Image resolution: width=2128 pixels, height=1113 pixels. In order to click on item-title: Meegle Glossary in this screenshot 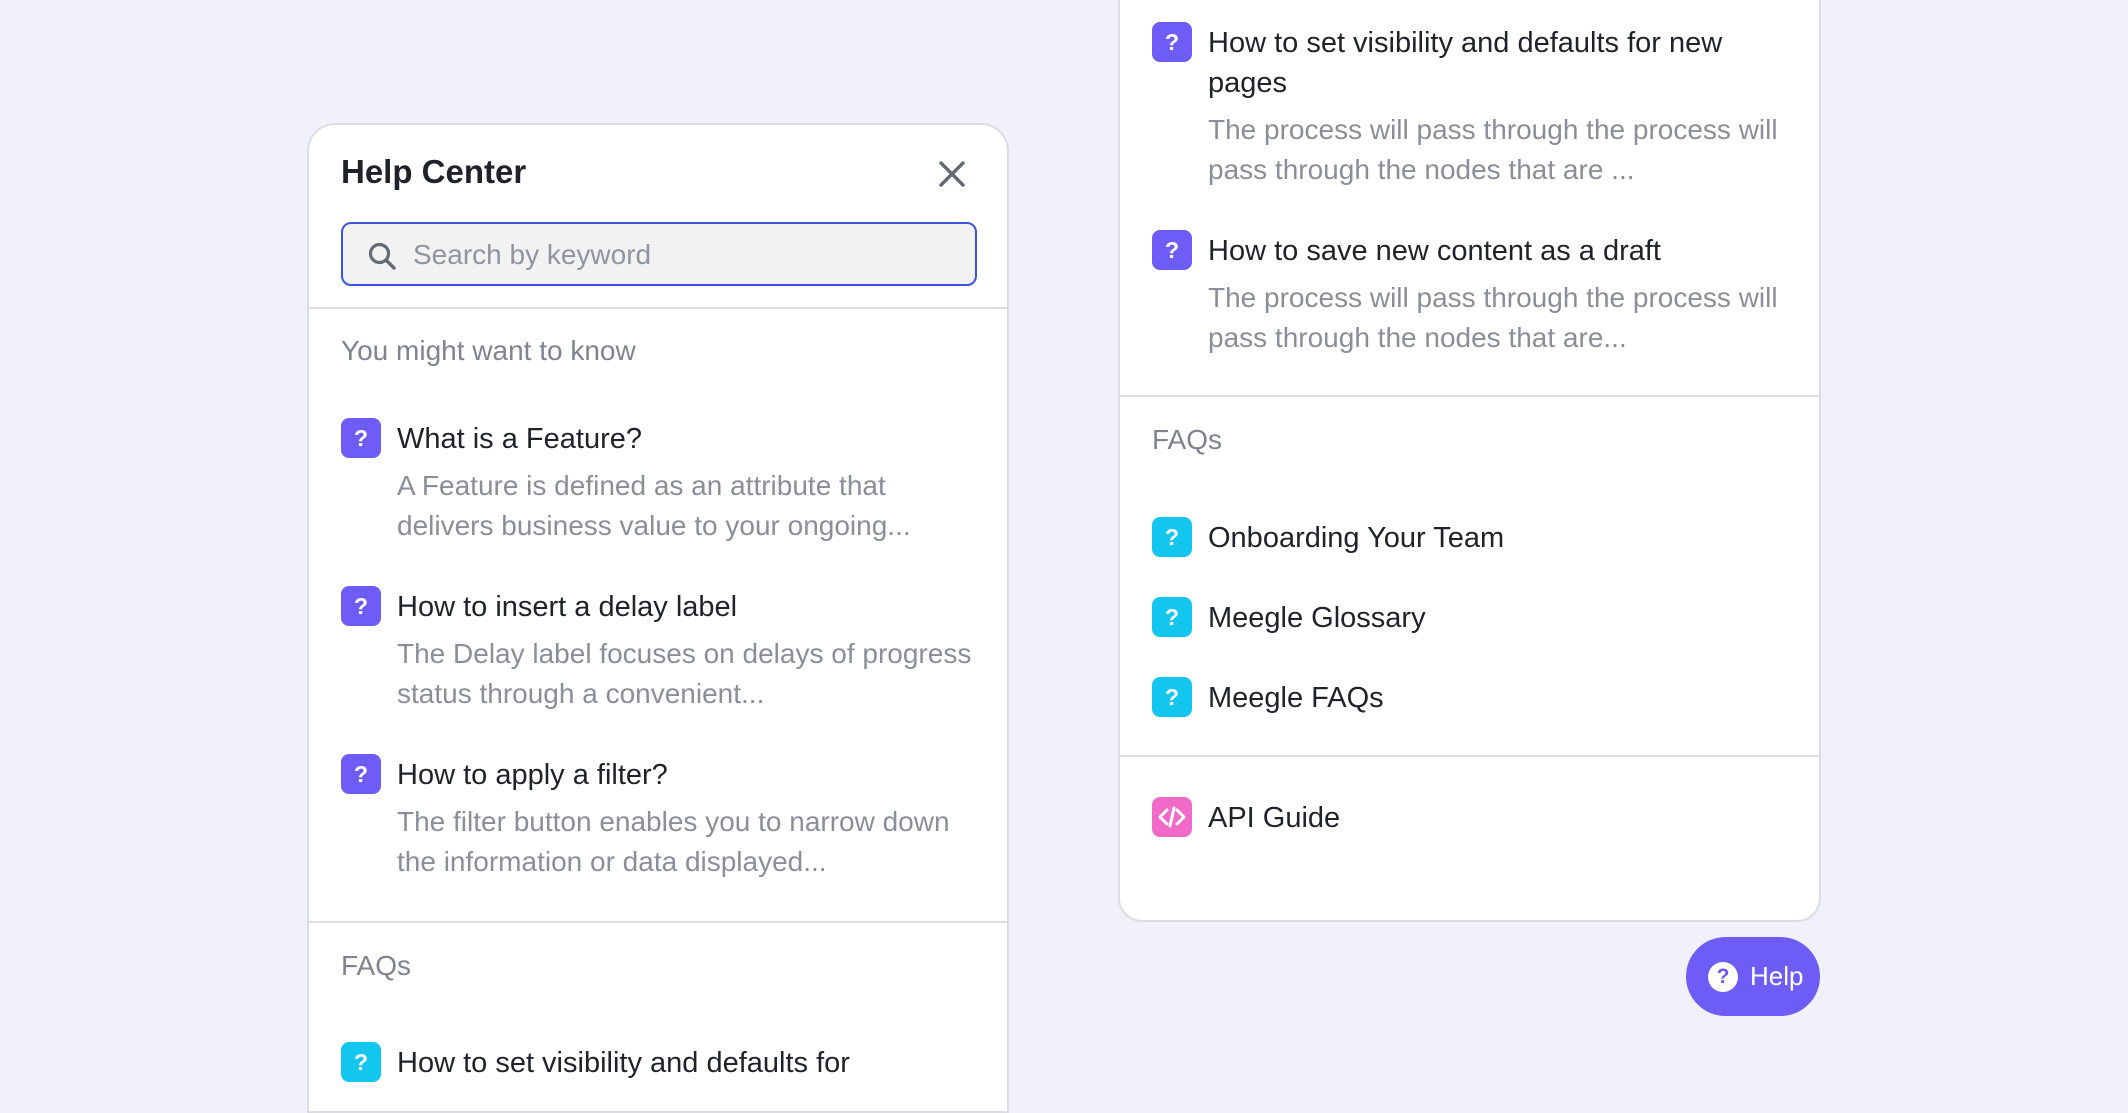, I will do `click(1317, 618)`.